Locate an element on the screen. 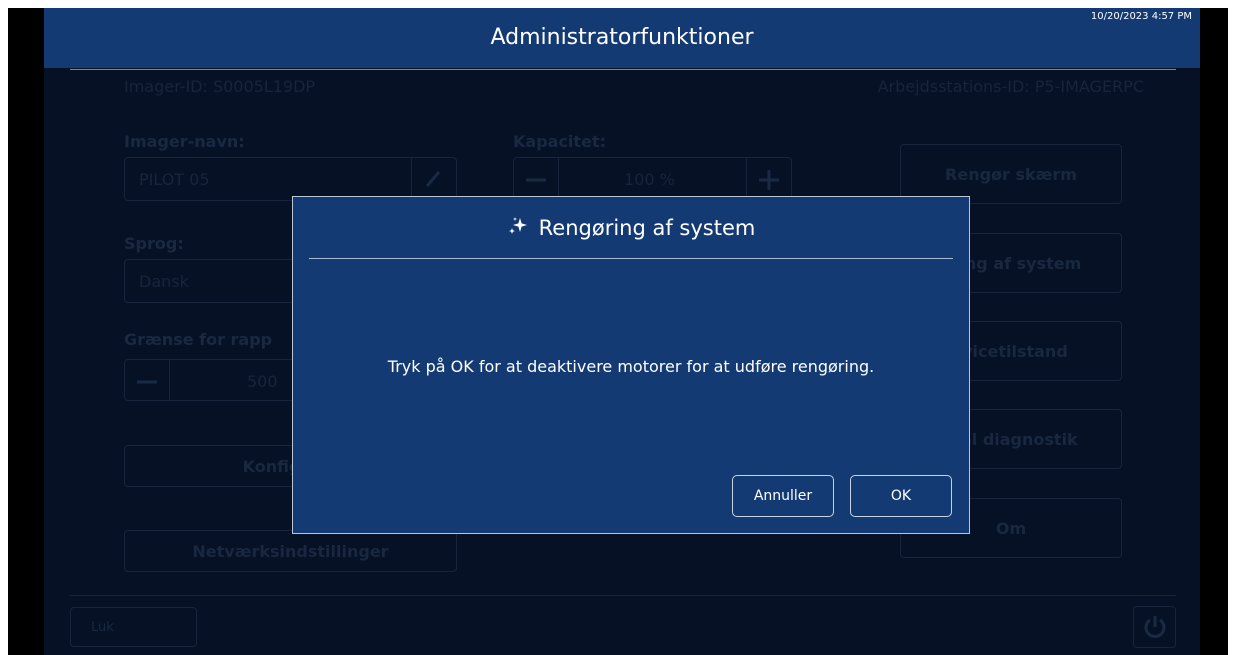 The width and height of the screenshot is (1236, 655). capacity-stepper: 100 % is located at coordinates (652, 178).